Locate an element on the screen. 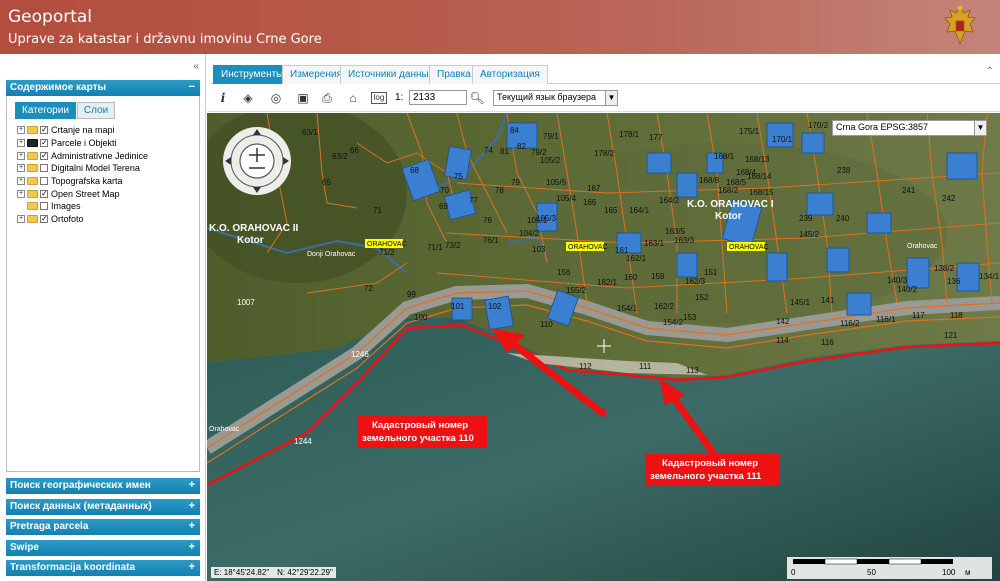 This screenshot has width=1000, height=581. parcel-number: 105/5 is located at coordinates (556, 182).